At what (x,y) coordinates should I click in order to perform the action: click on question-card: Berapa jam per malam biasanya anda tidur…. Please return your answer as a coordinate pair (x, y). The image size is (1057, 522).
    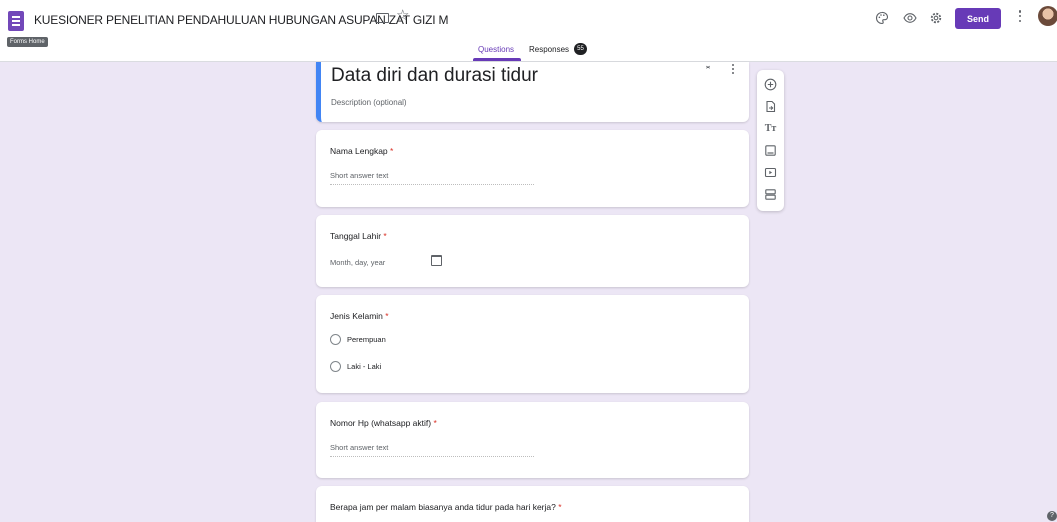
    Looking at the image, I should click on (532, 504).